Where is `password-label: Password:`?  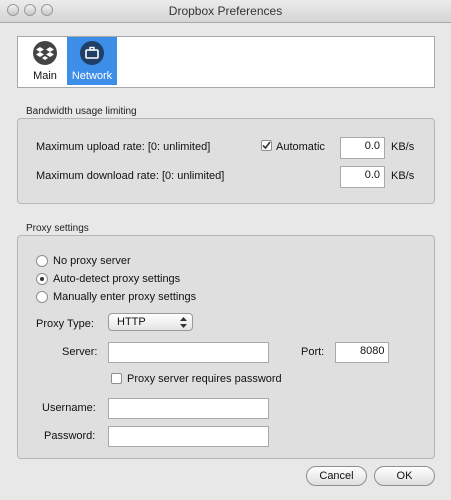
password-label: Password: is located at coordinates (70, 436).